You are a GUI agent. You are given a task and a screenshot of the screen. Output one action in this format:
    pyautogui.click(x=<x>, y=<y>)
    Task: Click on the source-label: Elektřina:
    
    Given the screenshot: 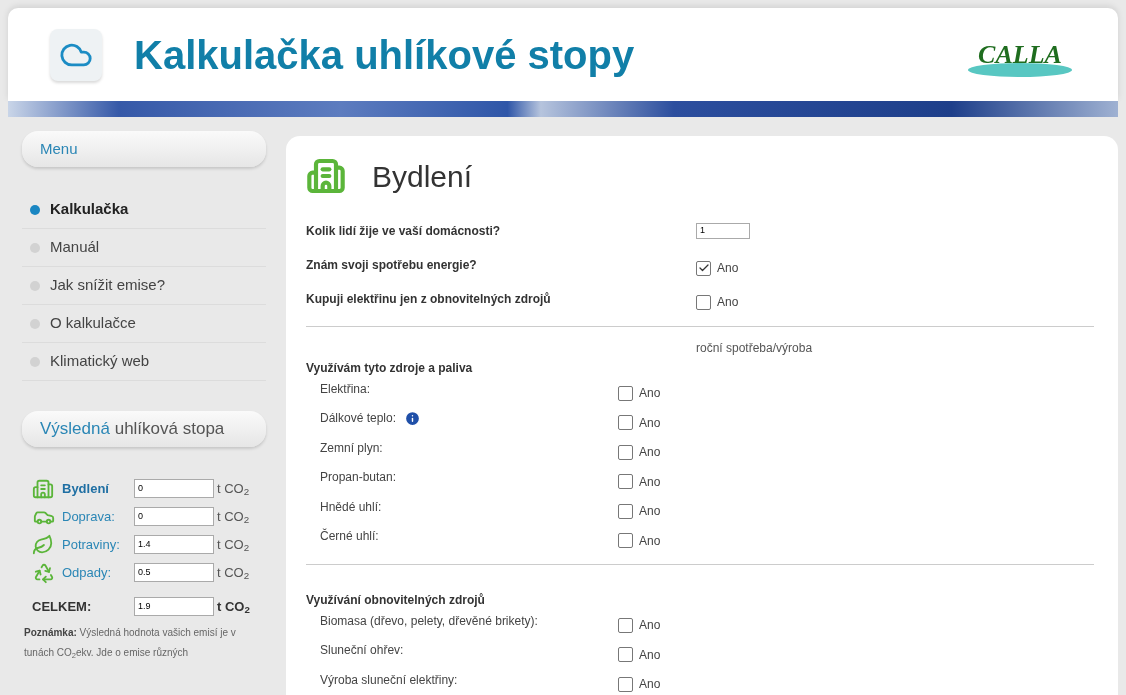 What is the action you would take?
    pyautogui.click(x=345, y=389)
    